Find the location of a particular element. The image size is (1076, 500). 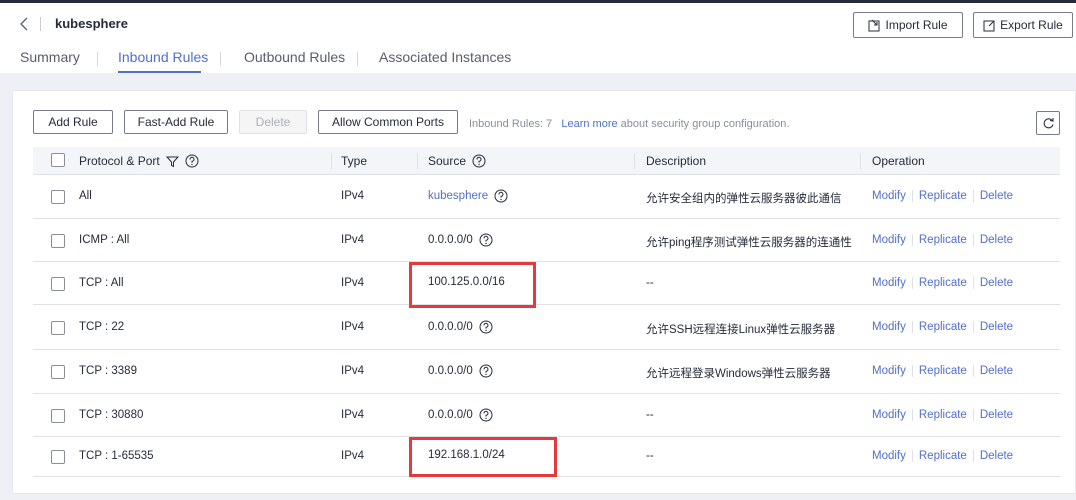

active-tab-indicator is located at coordinates (159, 72).